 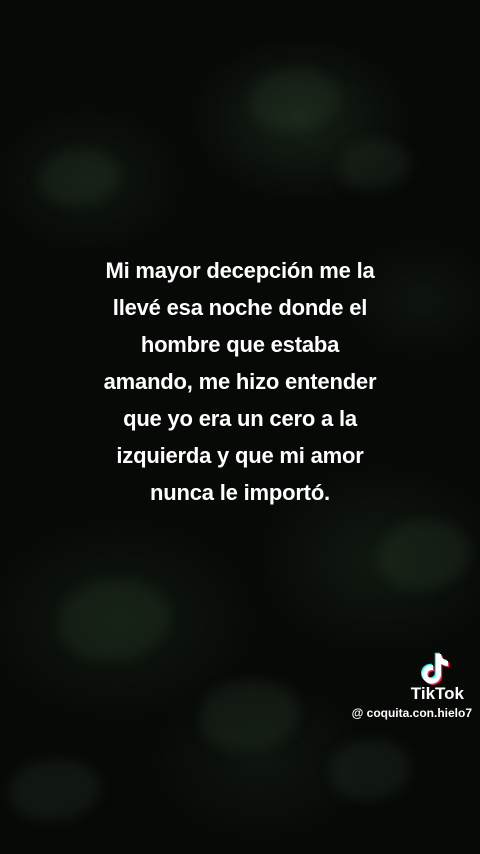 I want to click on message-line: Mi mayor decepción me la, so click(x=240, y=270).